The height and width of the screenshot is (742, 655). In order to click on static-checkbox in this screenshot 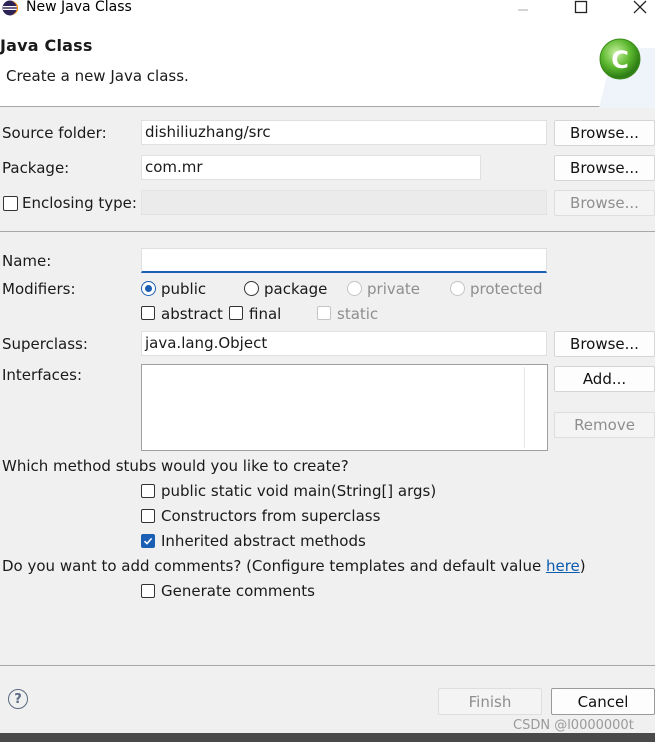, I will do `click(324, 313)`.